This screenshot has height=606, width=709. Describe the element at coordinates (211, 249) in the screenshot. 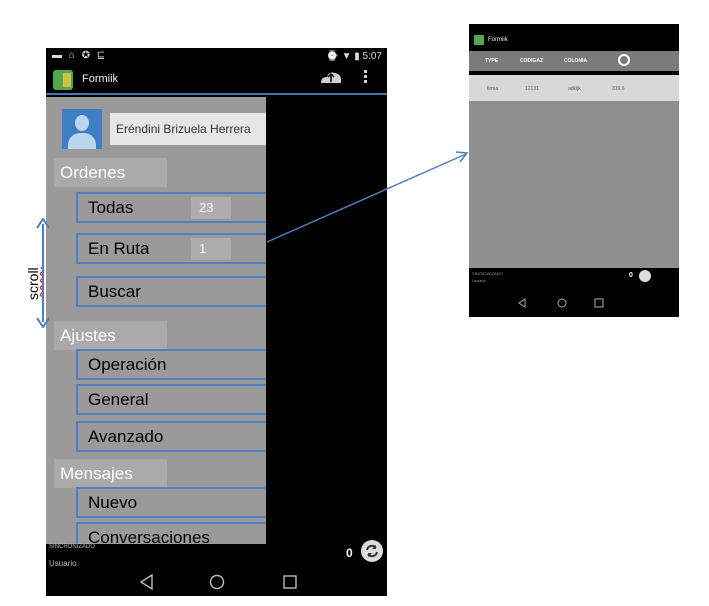

I see `count-badge: 1` at that location.